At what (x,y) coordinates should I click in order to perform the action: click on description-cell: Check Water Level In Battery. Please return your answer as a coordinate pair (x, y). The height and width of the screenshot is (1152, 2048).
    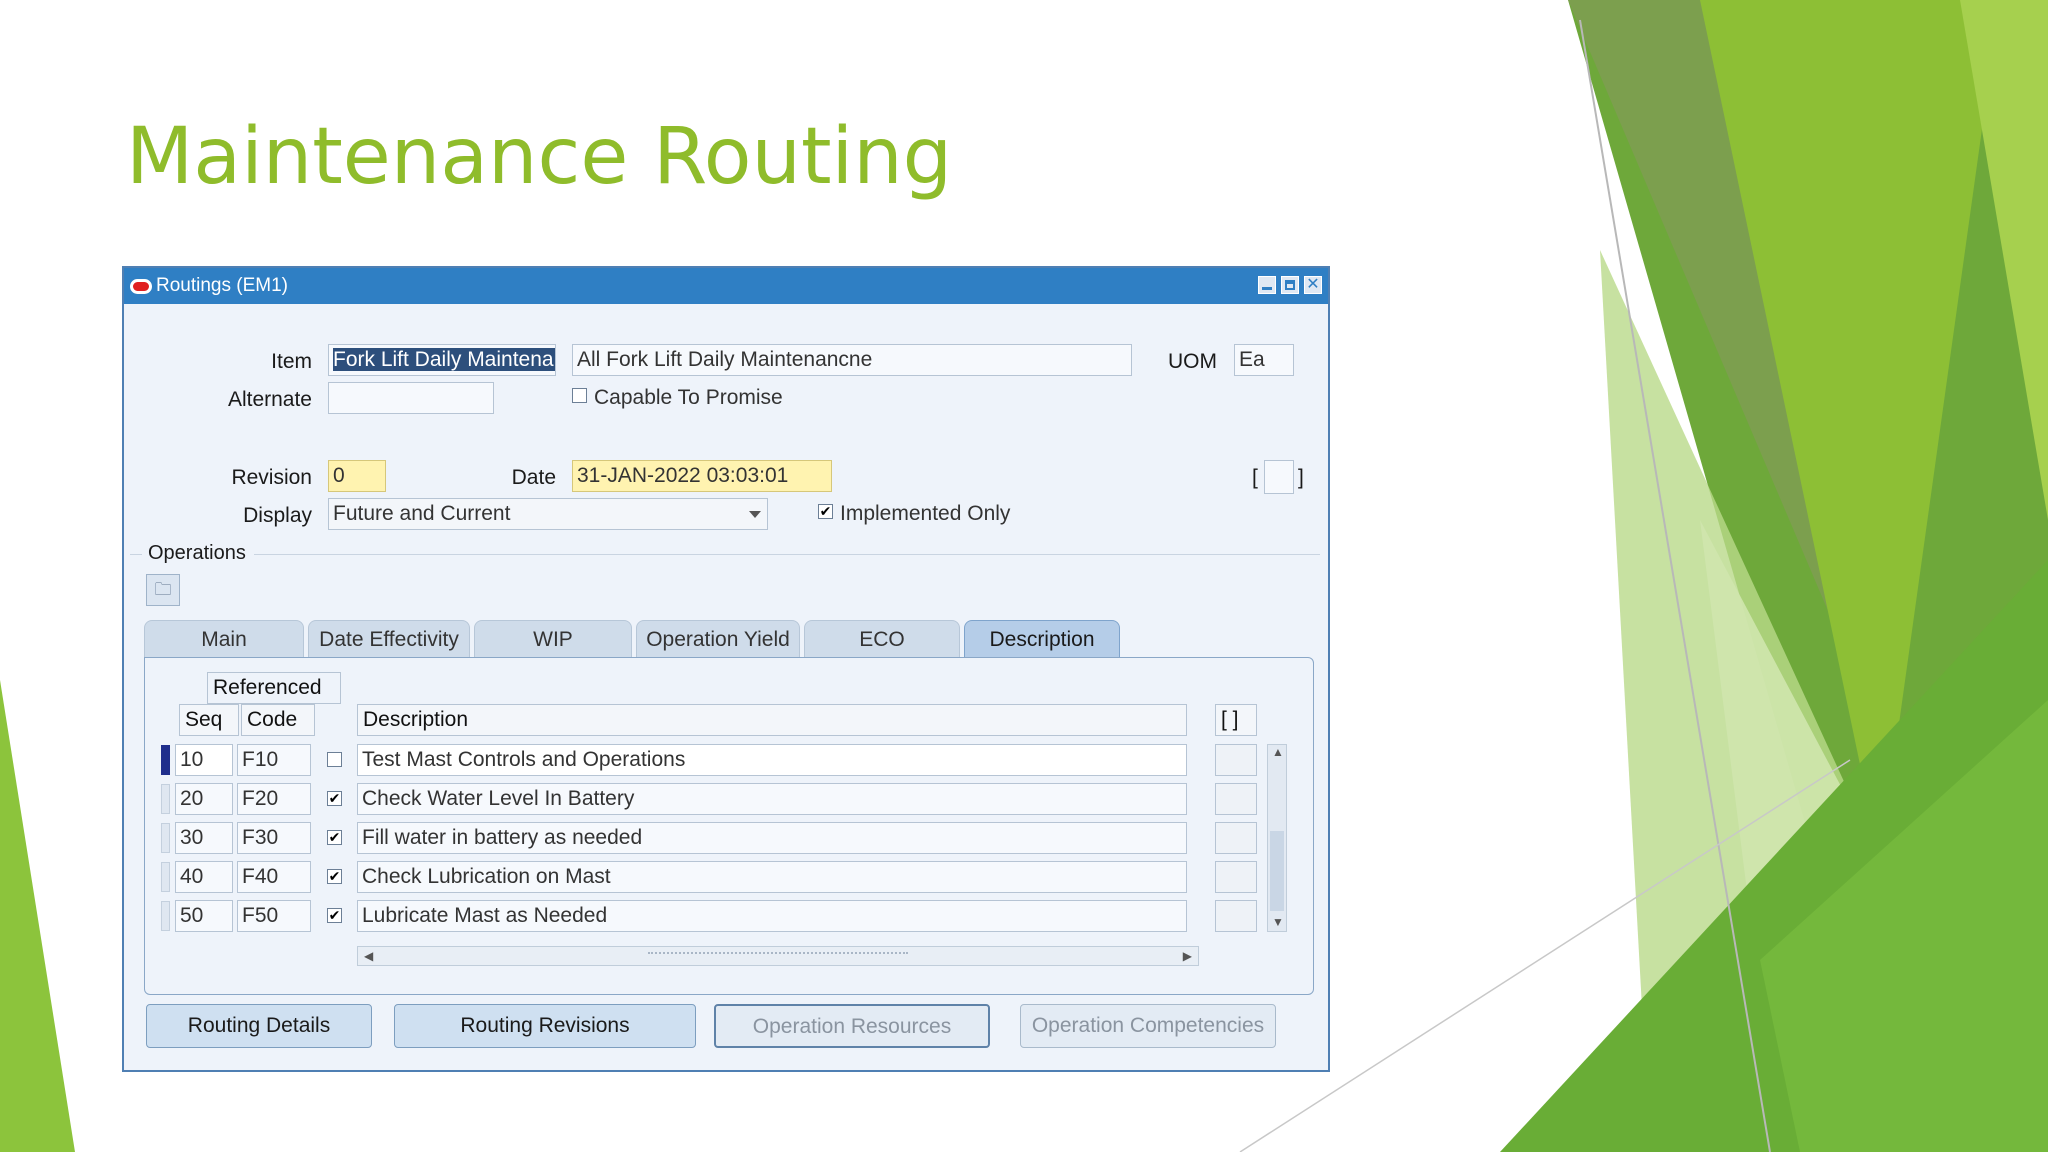
    Looking at the image, I should click on (772, 799).